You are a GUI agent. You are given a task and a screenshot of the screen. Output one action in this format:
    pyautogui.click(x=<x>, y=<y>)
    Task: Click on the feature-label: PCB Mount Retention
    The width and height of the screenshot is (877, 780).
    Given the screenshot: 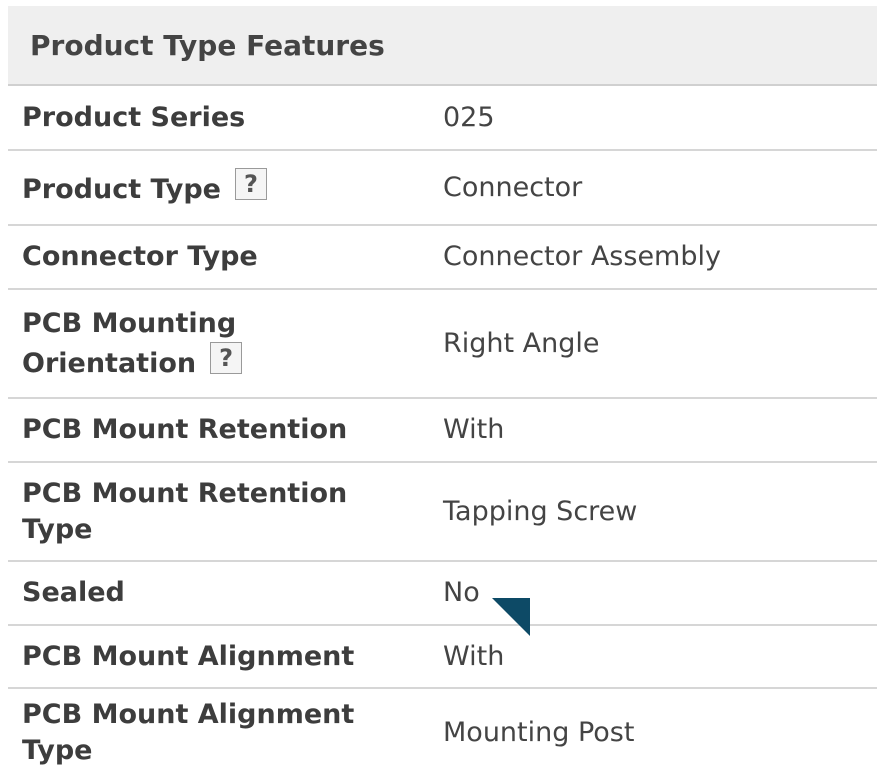 What is the action you would take?
    pyautogui.click(x=185, y=429)
    